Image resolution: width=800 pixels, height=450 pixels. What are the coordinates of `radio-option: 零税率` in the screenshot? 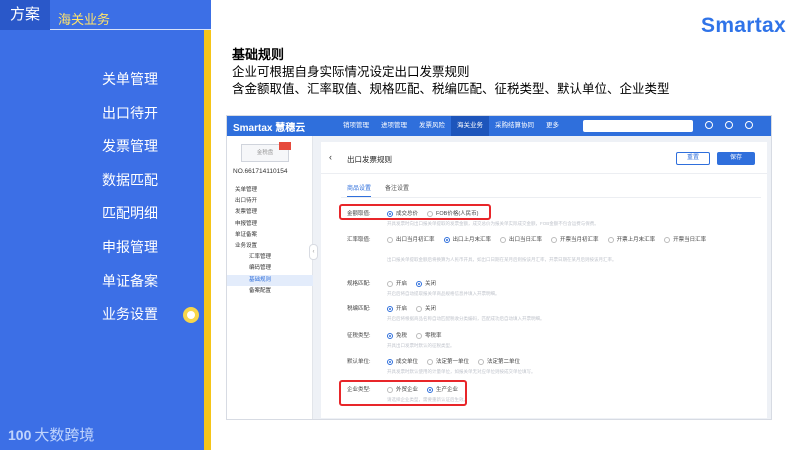 It's located at (429, 335).